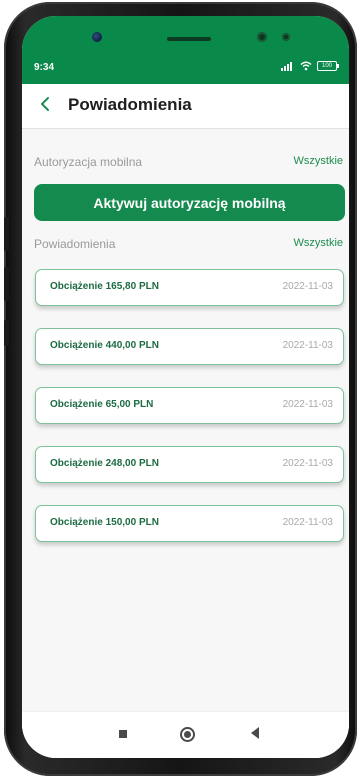  What do you see at coordinates (319, 243) in the screenshot?
I see `notifications-all-link: Wszystkie` at bounding box center [319, 243].